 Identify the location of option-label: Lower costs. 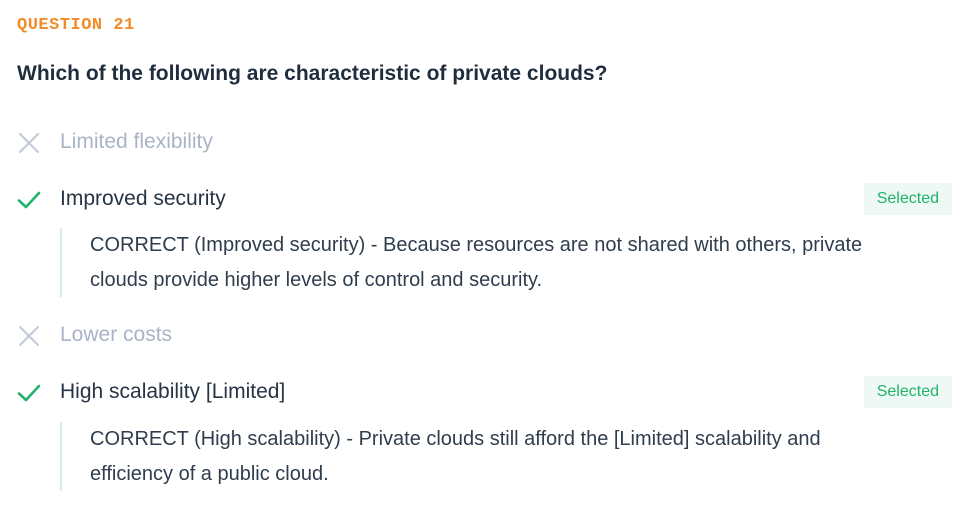
(116, 334).